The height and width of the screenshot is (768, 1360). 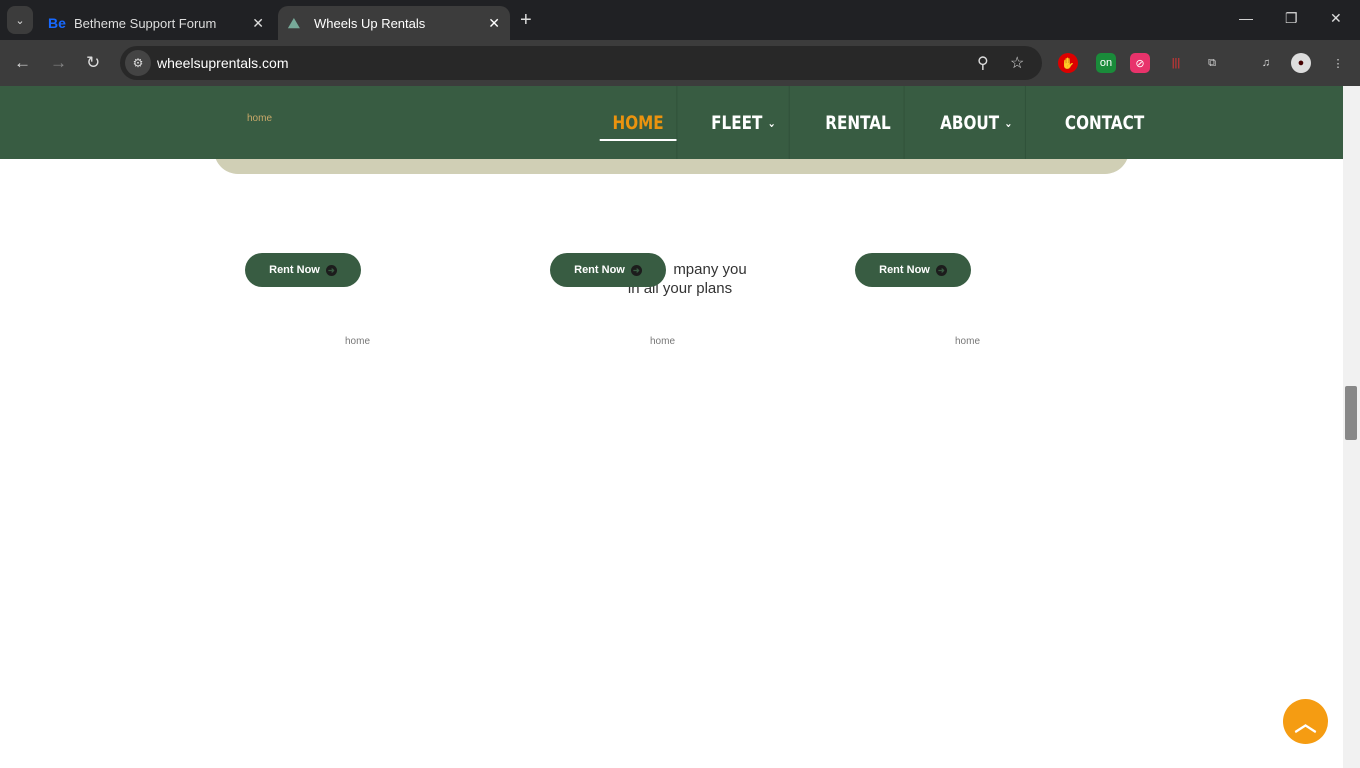 I want to click on site-info-icon: ⚙, so click(x=138, y=63).